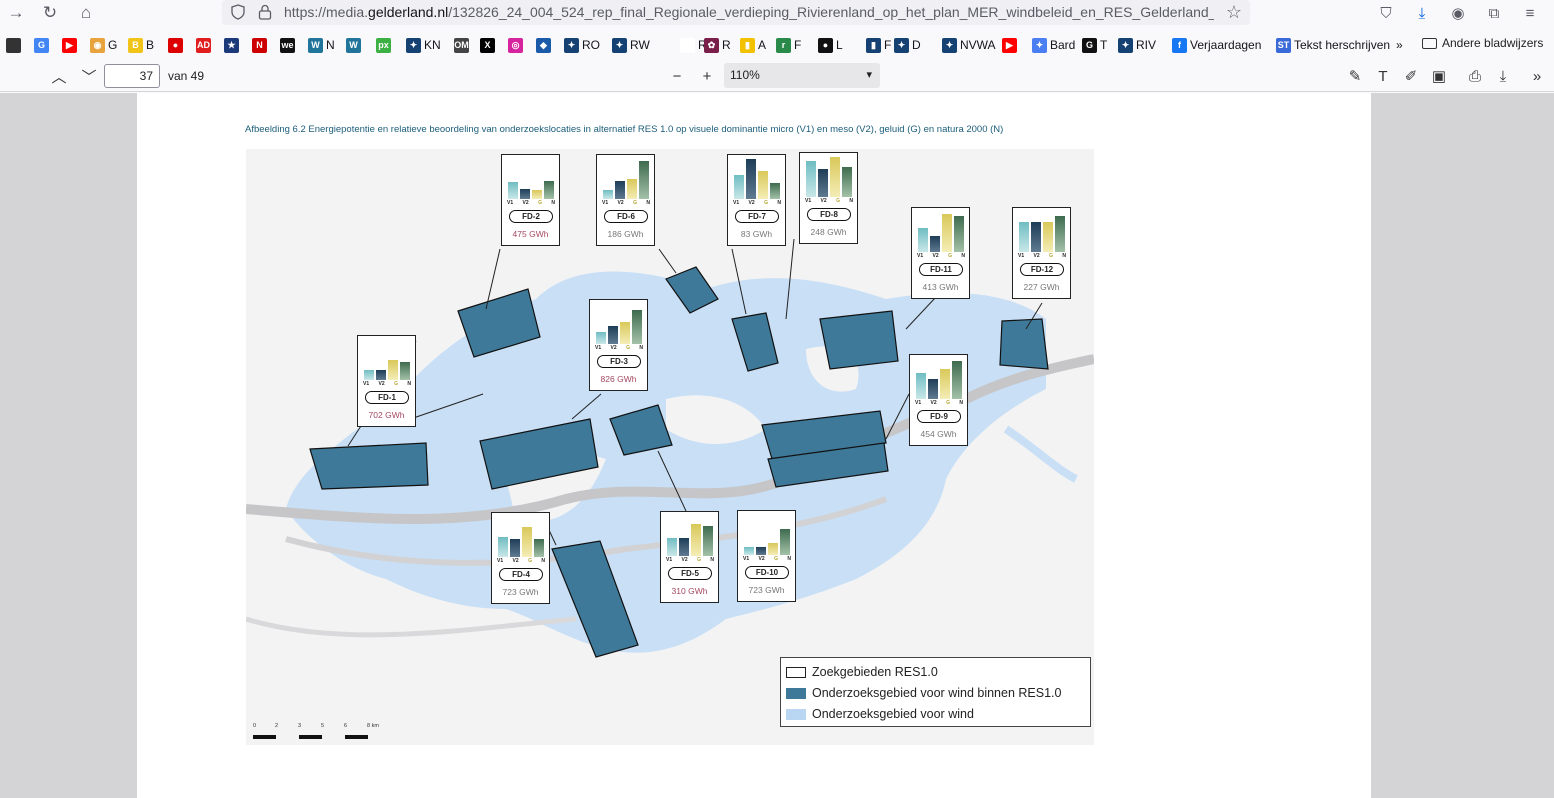 Image resolution: width=1554 pixels, height=798 pixels. What do you see at coordinates (1355, 76) in the screenshot?
I see `highlight-icon: ✎` at bounding box center [1355, 76].